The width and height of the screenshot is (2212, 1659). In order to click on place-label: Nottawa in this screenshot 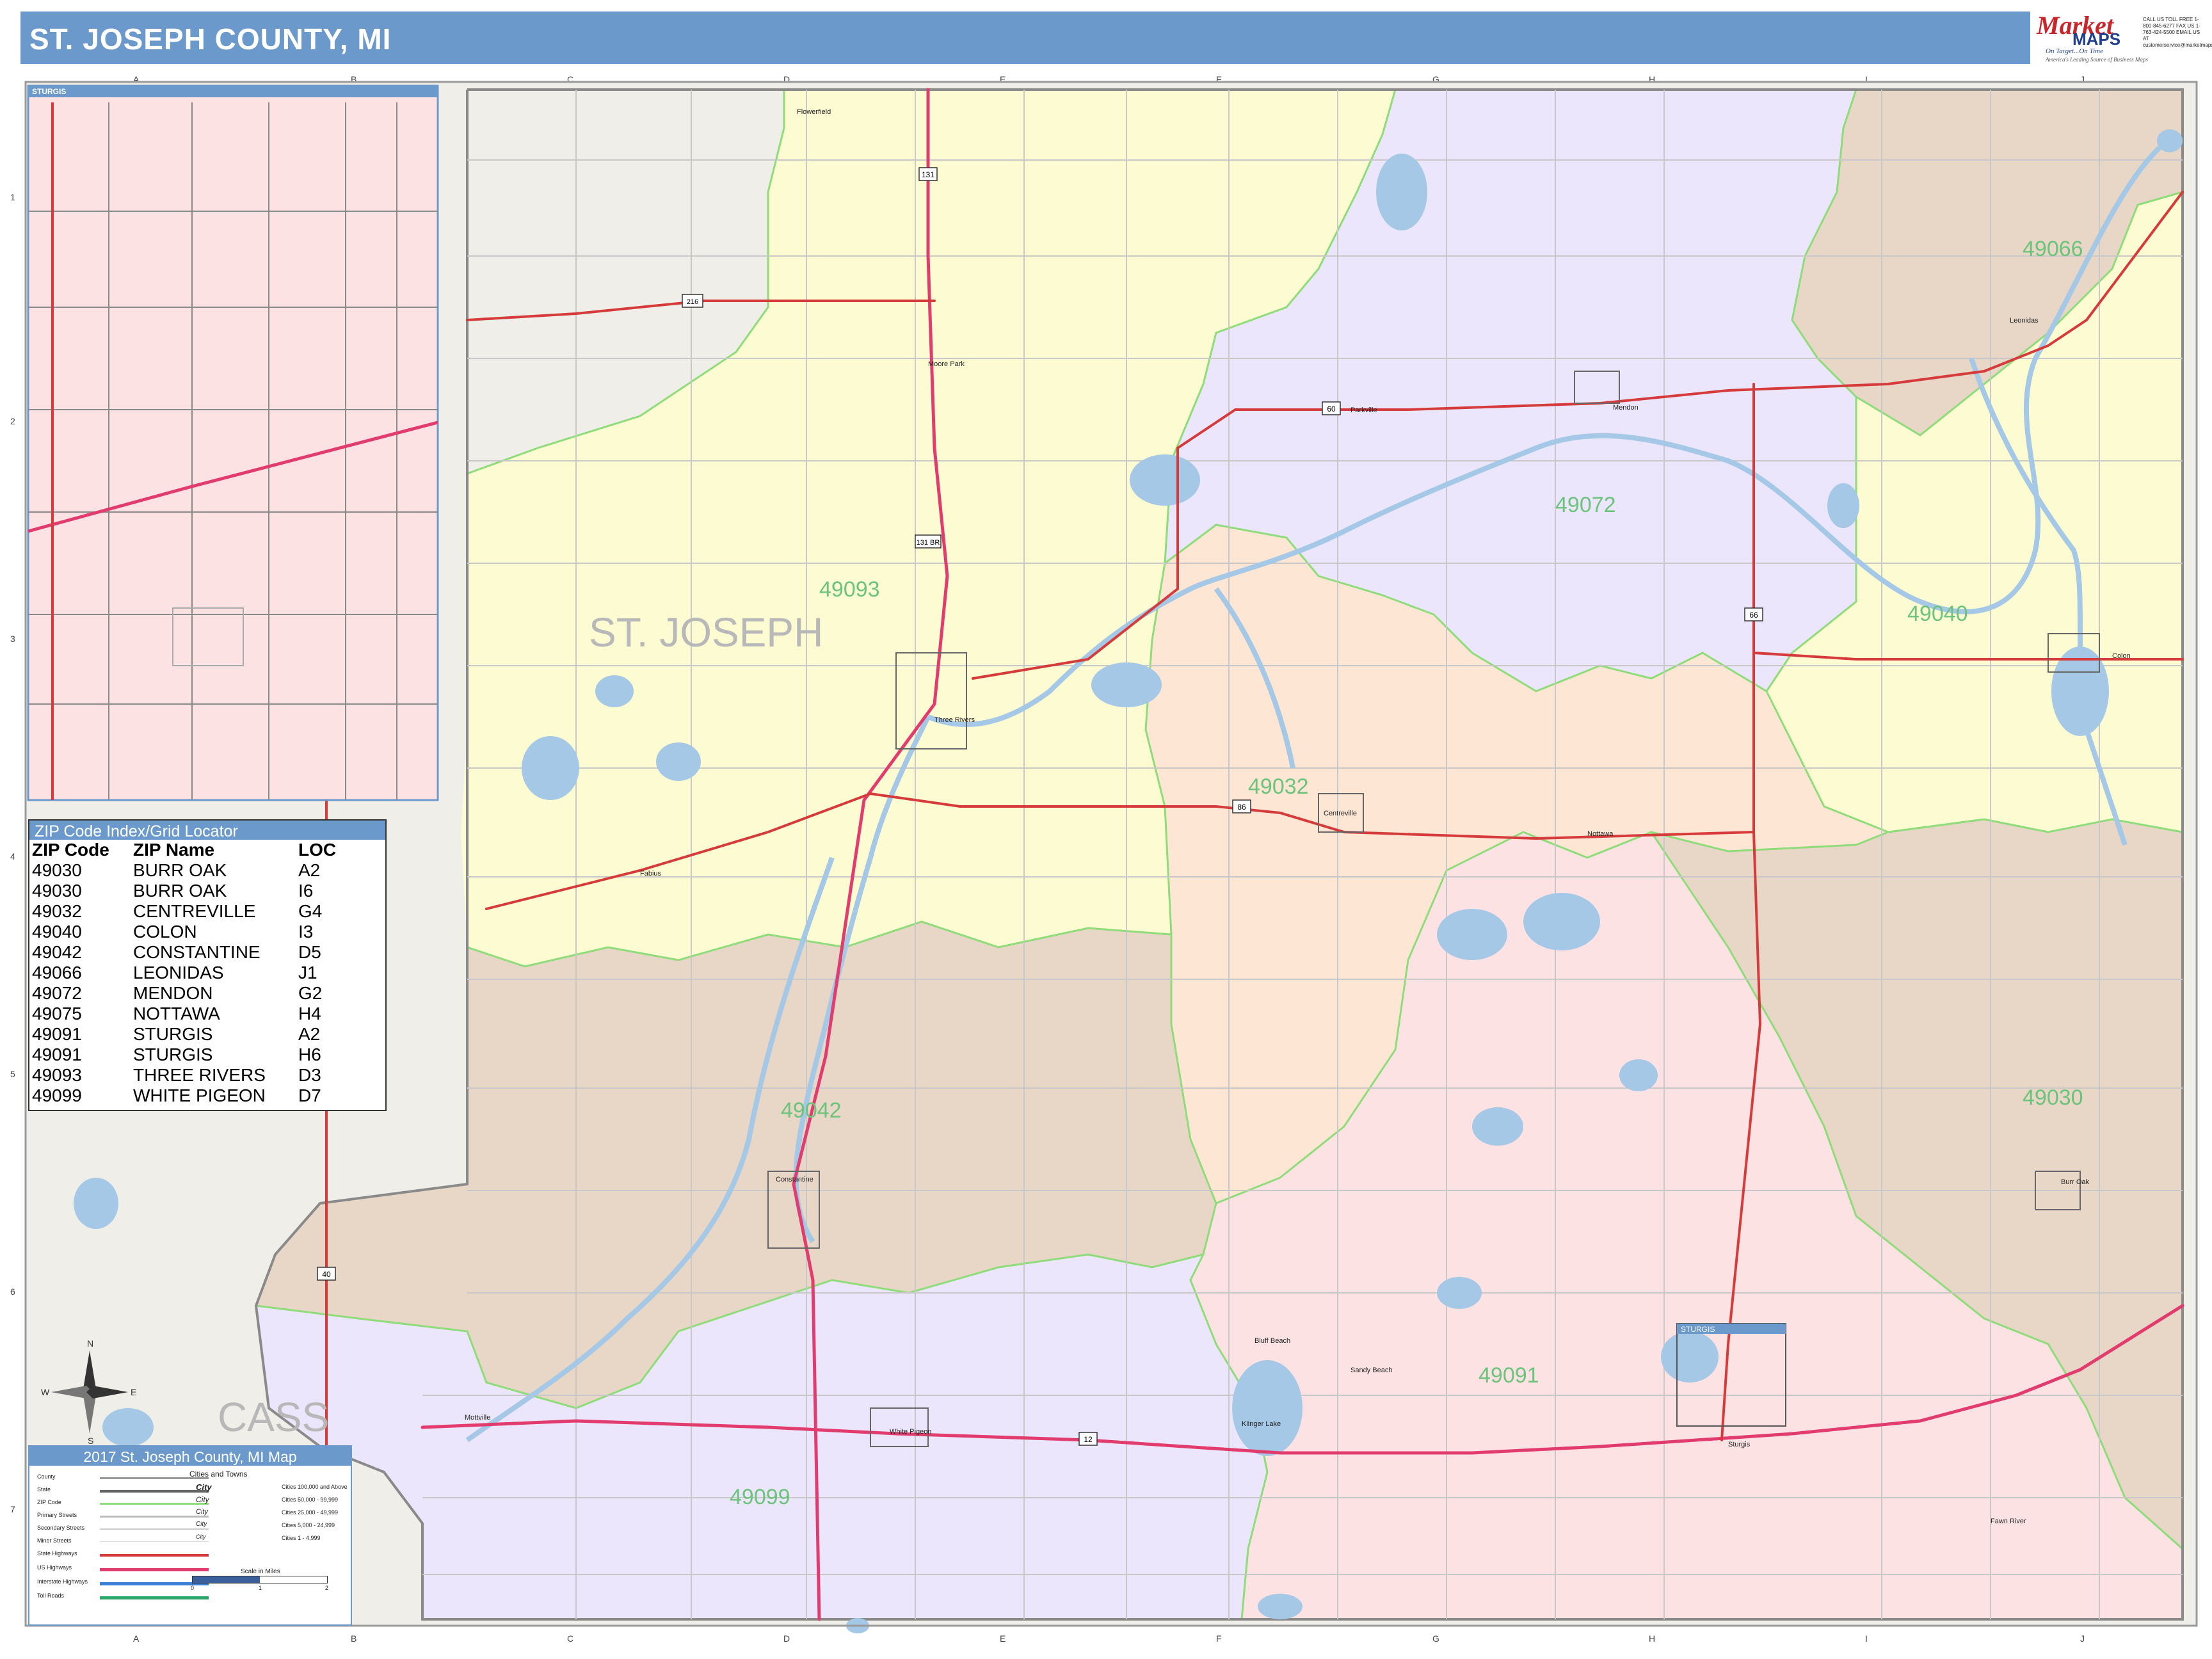, I will do `click(1600, 834)`.